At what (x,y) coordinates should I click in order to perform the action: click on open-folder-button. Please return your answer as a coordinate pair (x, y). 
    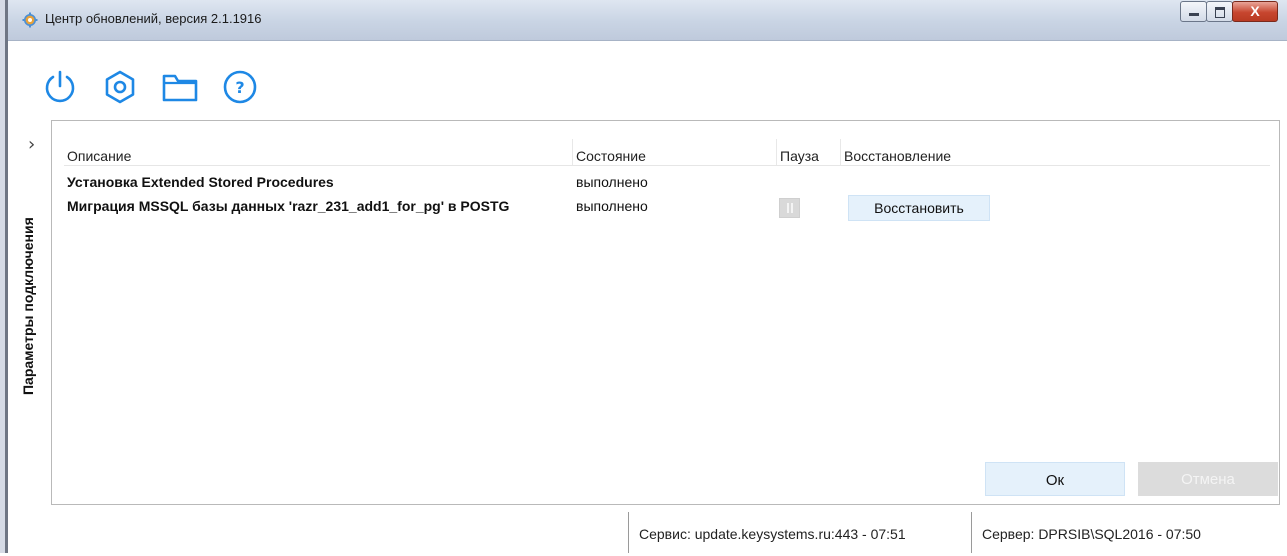
    Looking at the image, I should click on (180, 87).